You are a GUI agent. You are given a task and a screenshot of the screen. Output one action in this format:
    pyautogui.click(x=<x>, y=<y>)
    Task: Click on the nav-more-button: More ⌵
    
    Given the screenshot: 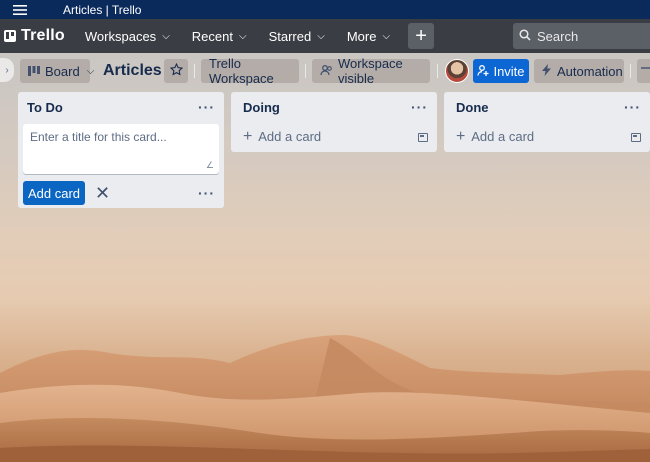 What is the action you would take?
    pyautogui.click(x=368, y=36)
    